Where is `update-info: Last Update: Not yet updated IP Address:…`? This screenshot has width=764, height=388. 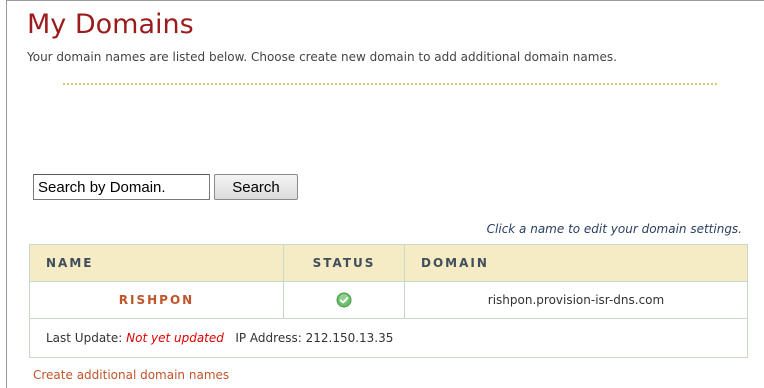 update-info: Last Update: Not yet updated IP Address:… is located at coordinates (388, 338).